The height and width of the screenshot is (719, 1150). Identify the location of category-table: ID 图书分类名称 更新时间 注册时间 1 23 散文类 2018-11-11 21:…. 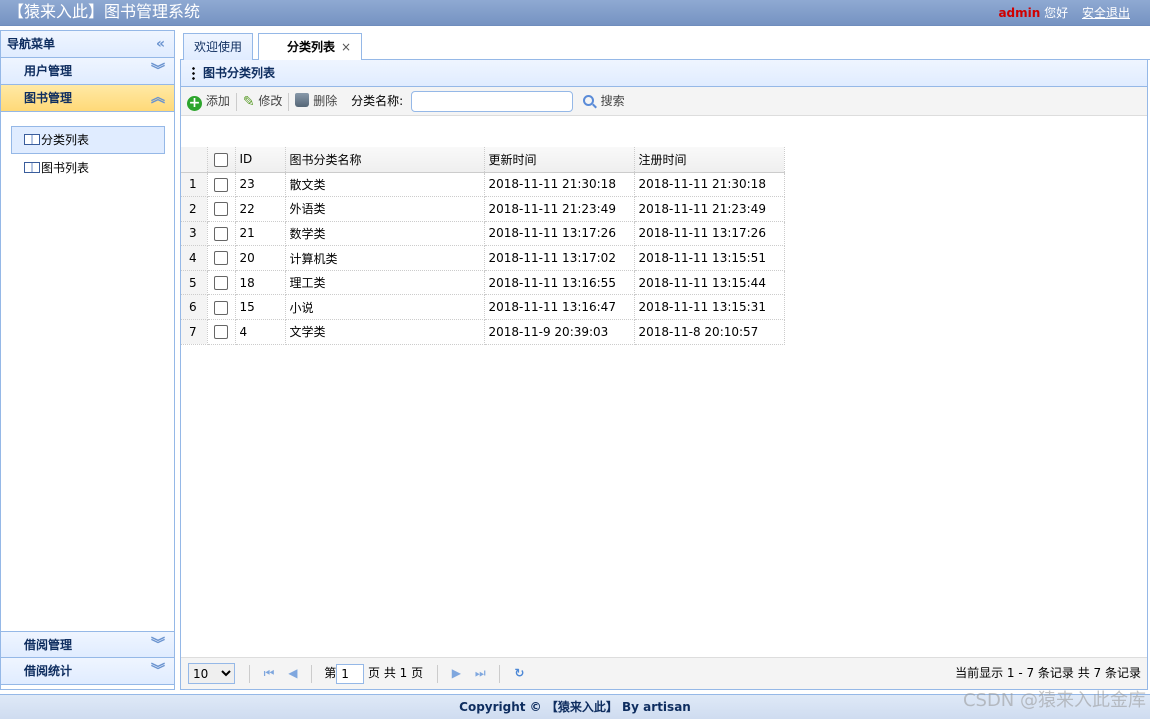
(483, 246).